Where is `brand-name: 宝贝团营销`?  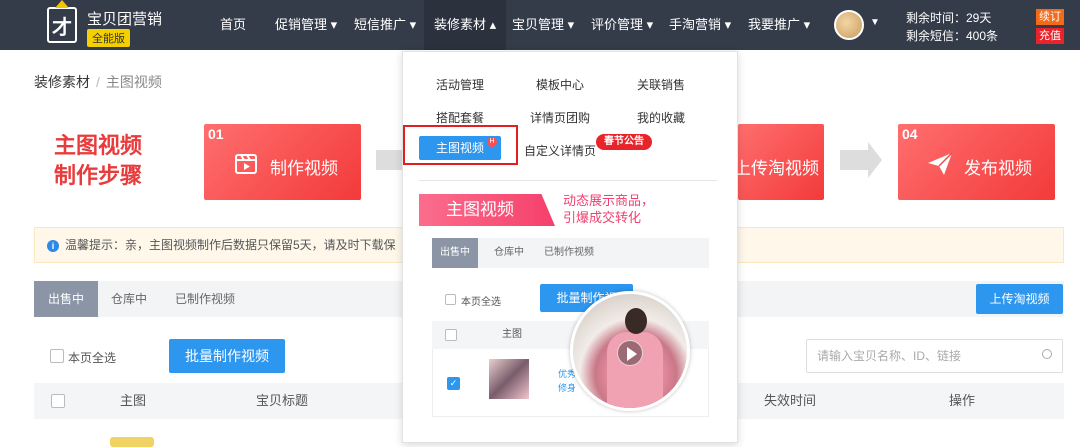
brand-name: 宝贝团营销 is located at coordinates (125, 19).